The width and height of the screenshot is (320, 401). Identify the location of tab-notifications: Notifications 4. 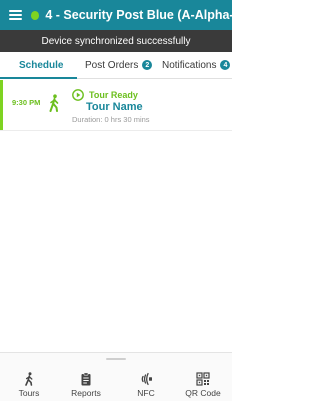
(196, 65).